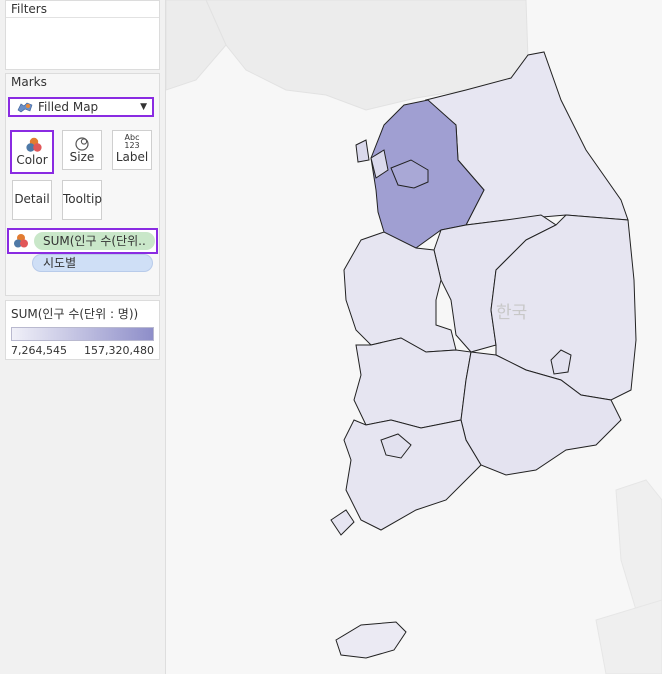 The image size is (662, 674). What do you see at coordinates (75, 314) in the screenshot?
I see `legend-title: SUM(인구 수(단위 : 명))` at bounding box center [75, 314].